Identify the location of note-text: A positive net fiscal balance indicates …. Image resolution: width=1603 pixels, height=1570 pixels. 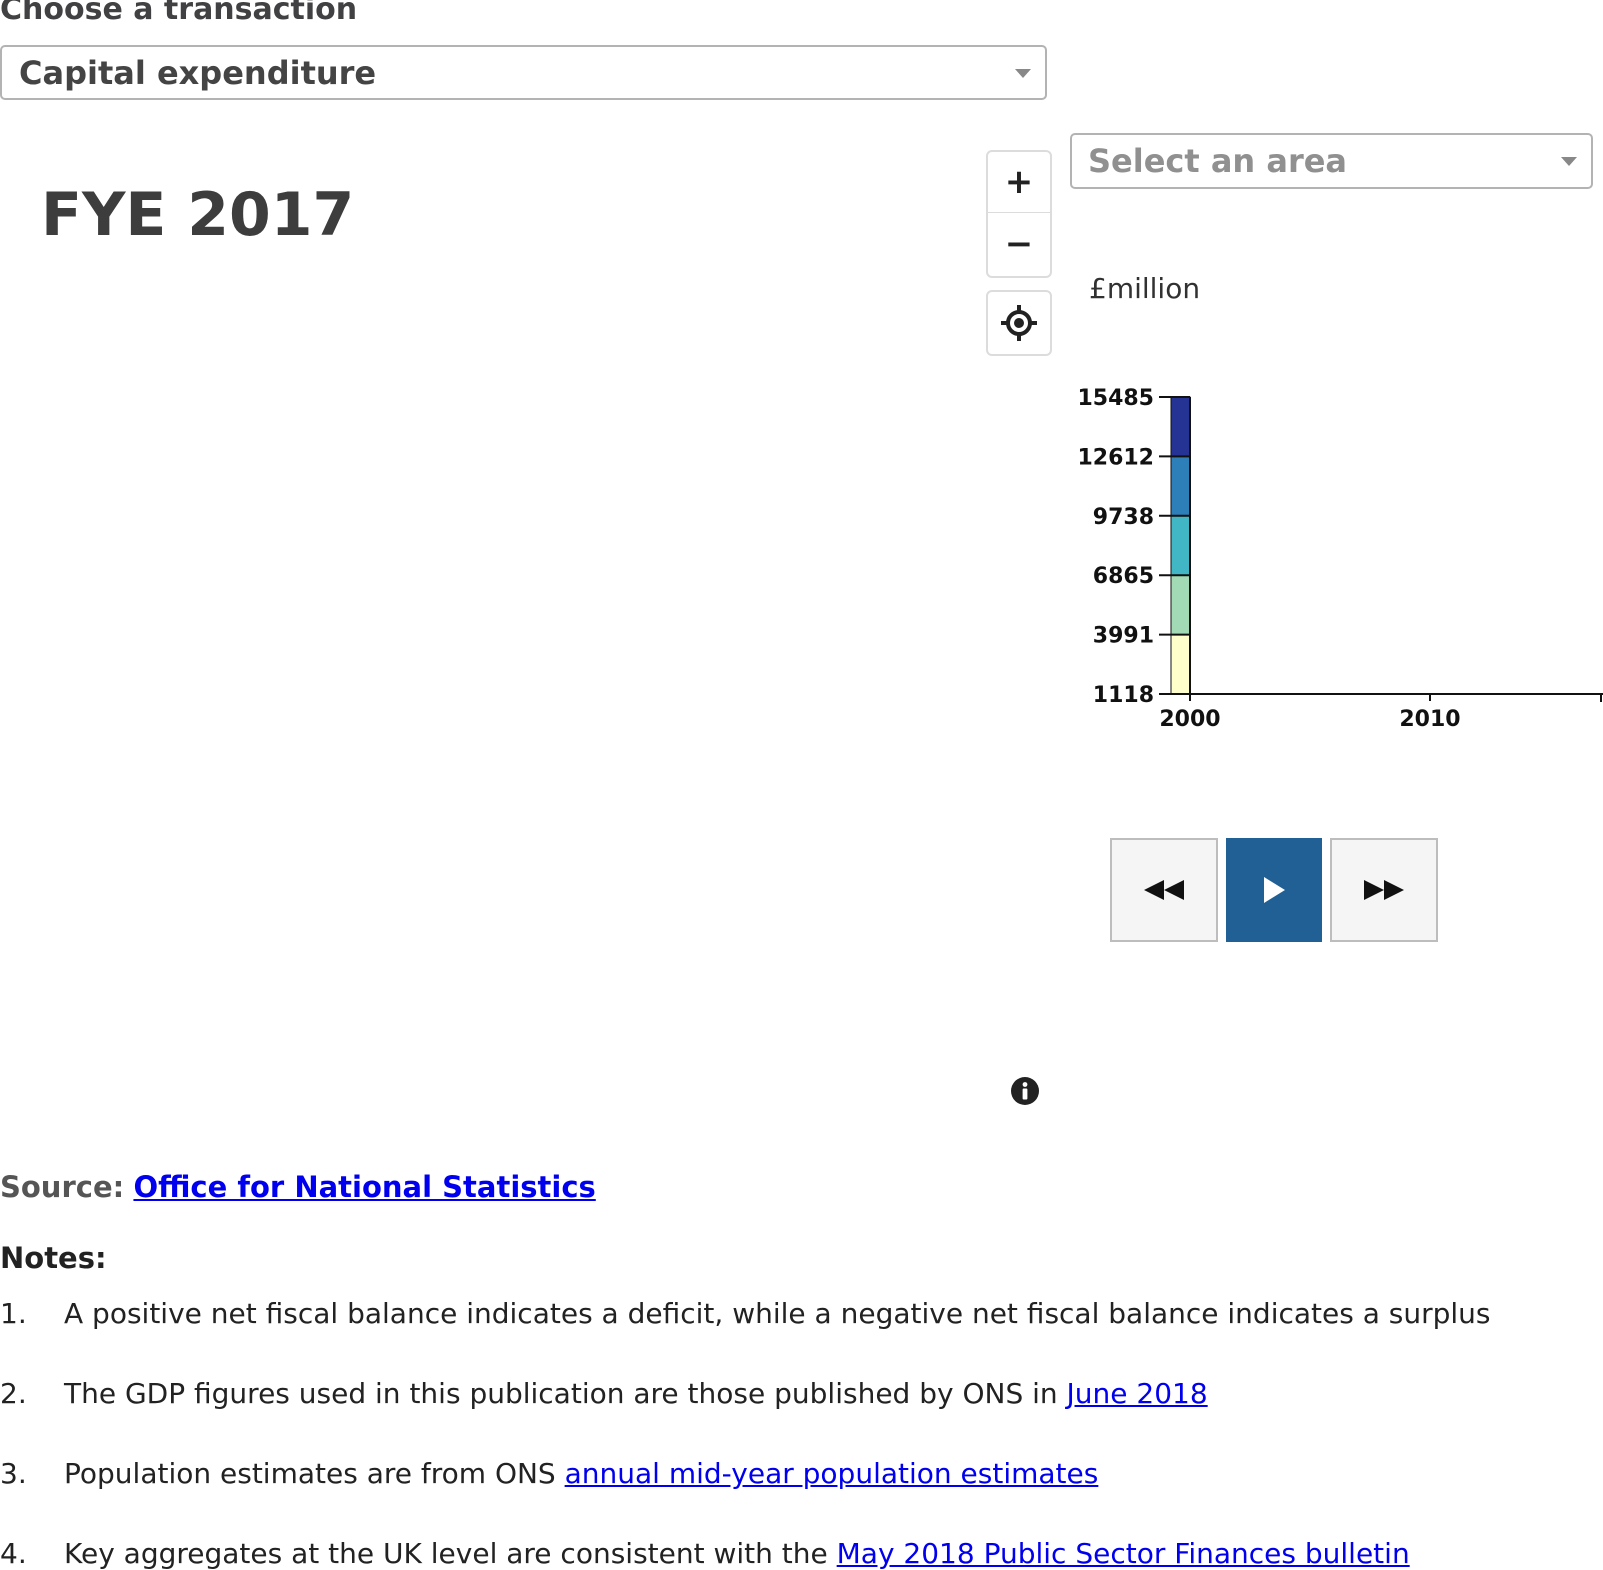
(777, 1313).